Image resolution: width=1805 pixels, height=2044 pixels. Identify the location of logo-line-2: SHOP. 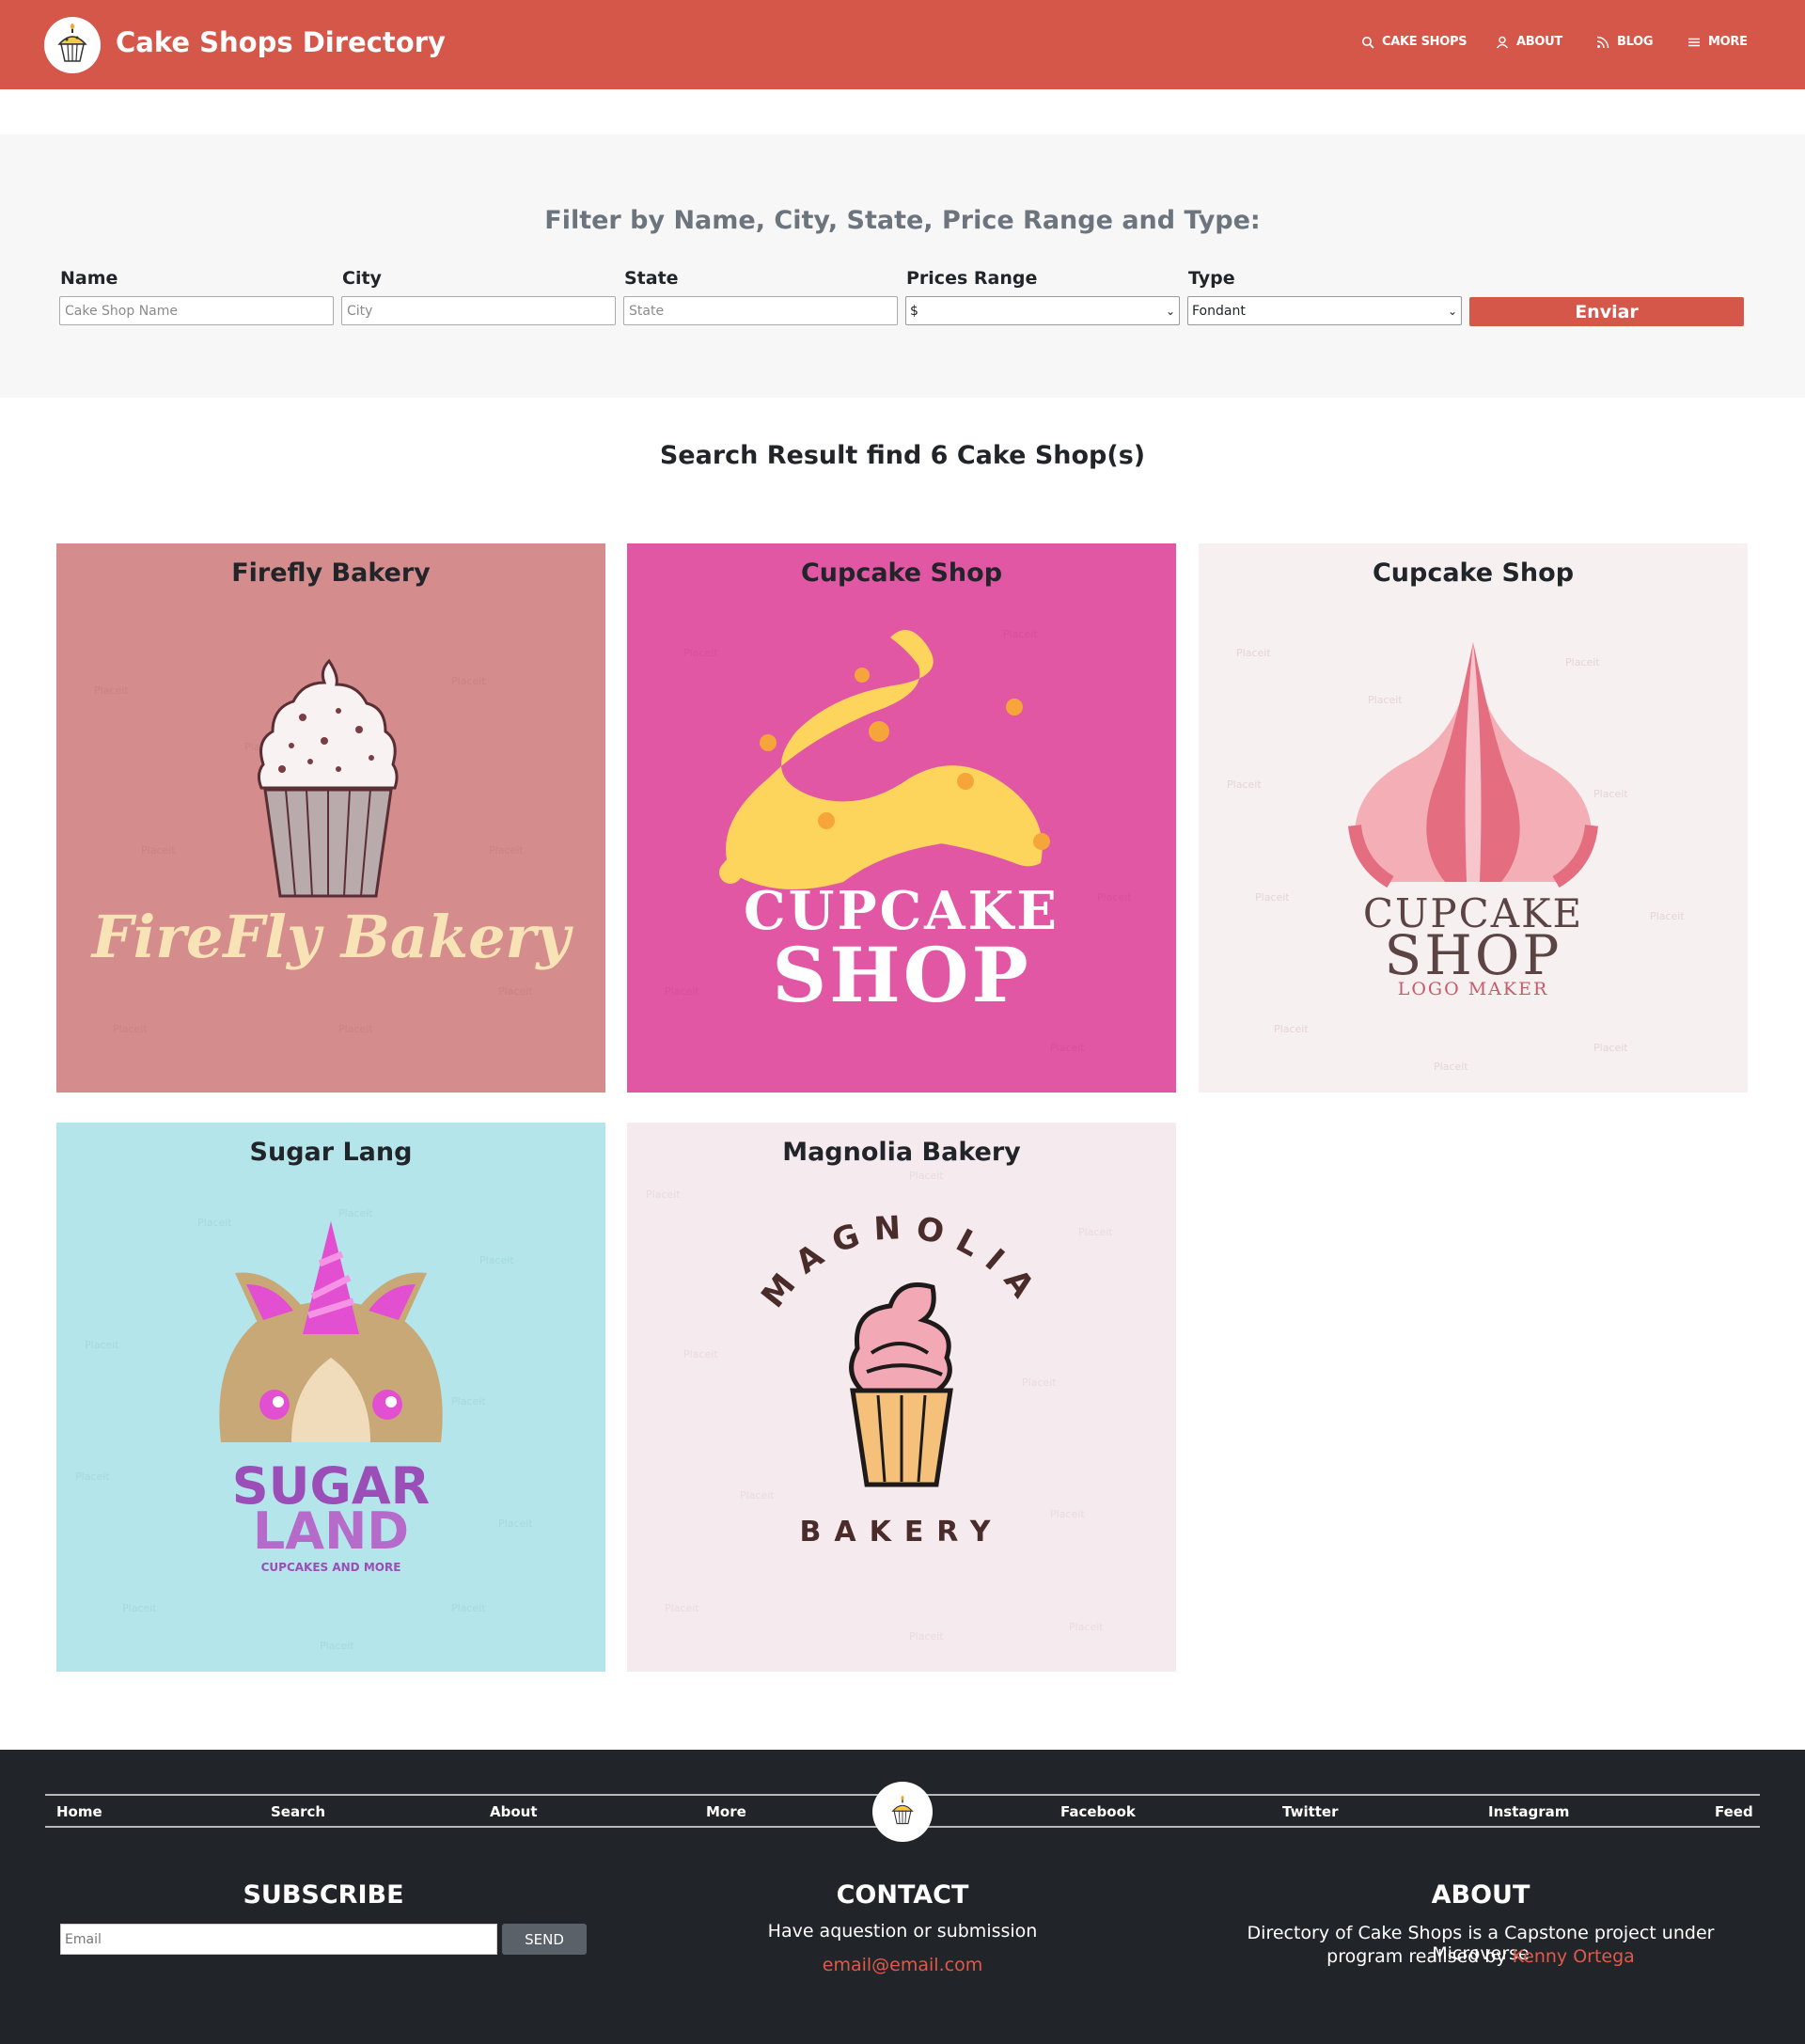
(1474, 955).